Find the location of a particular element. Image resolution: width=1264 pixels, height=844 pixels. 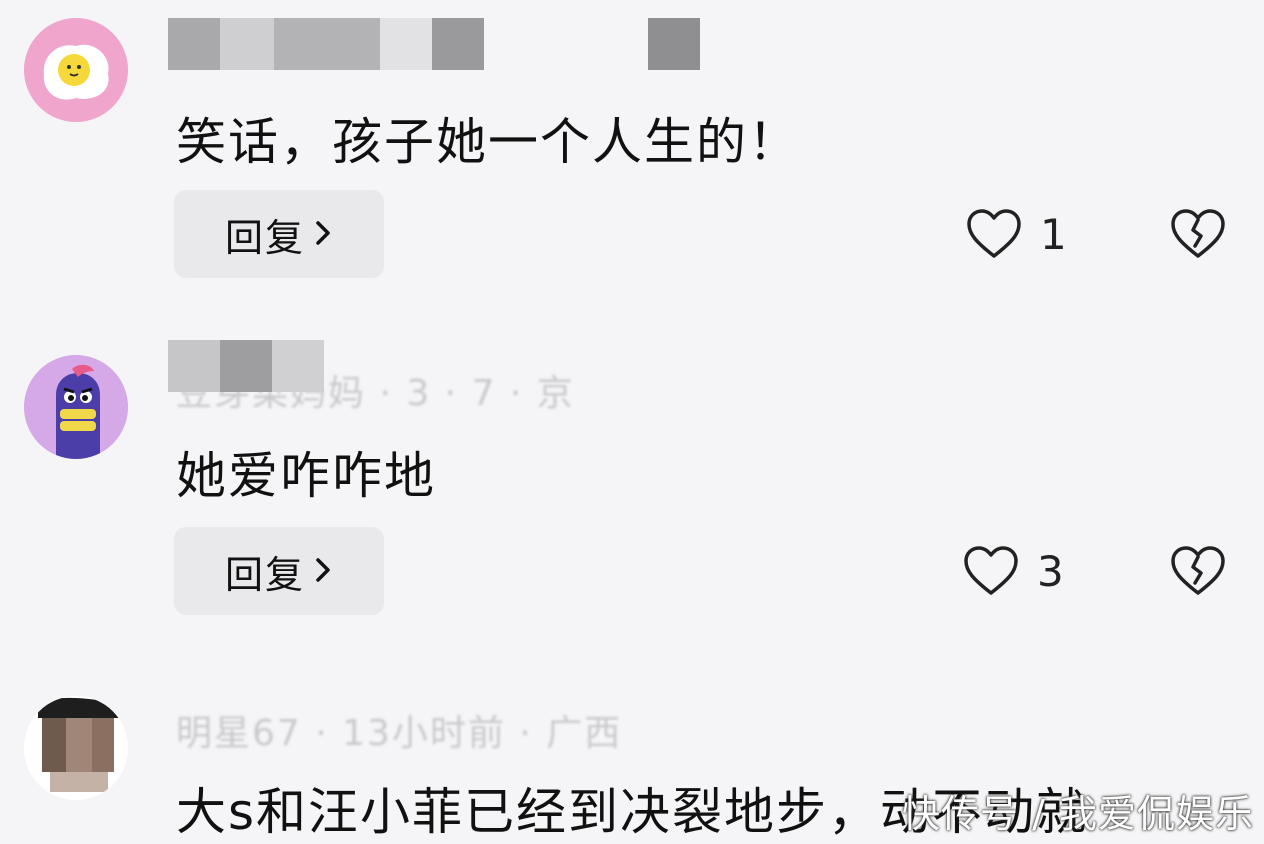

like-control: 3 is located at coordinates (1013, 571).